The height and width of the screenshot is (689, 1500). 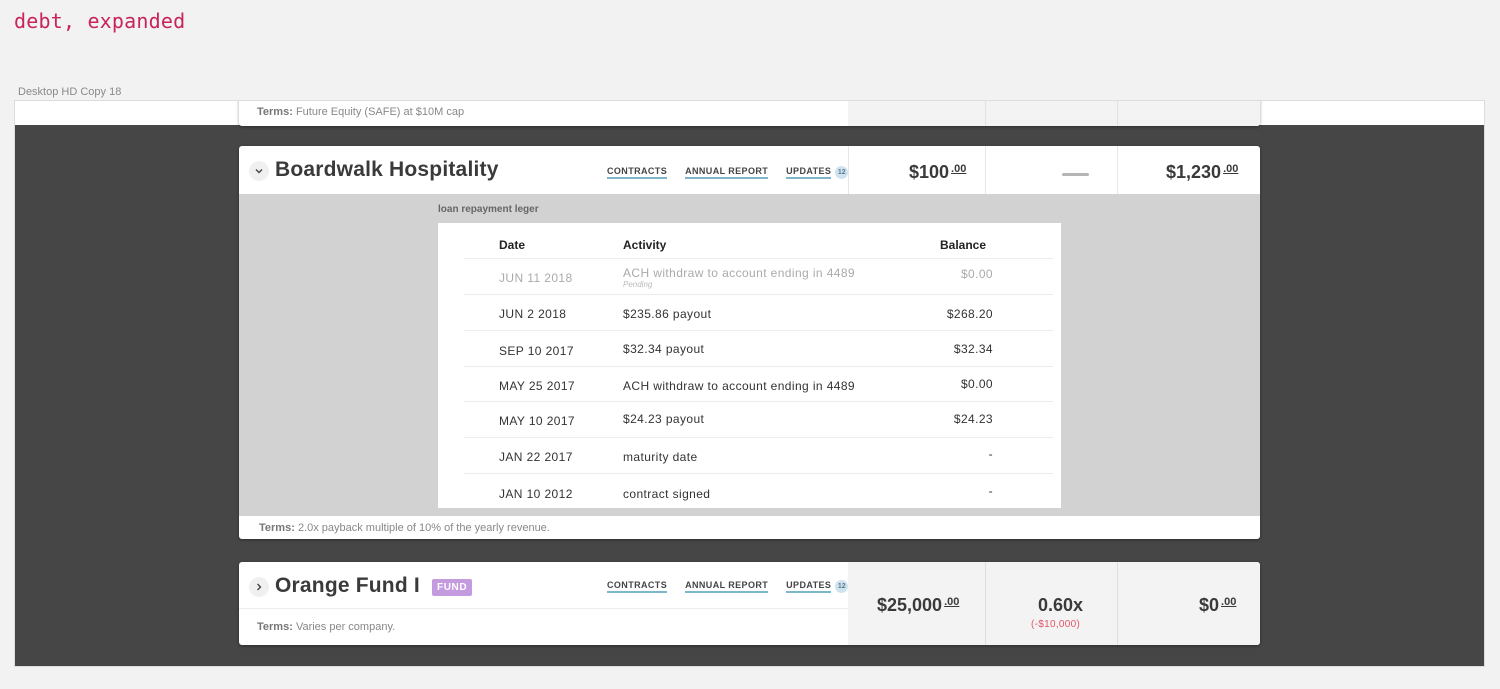 I want to click on row-activity: $32.34 payout, so click(x=664, y=349).